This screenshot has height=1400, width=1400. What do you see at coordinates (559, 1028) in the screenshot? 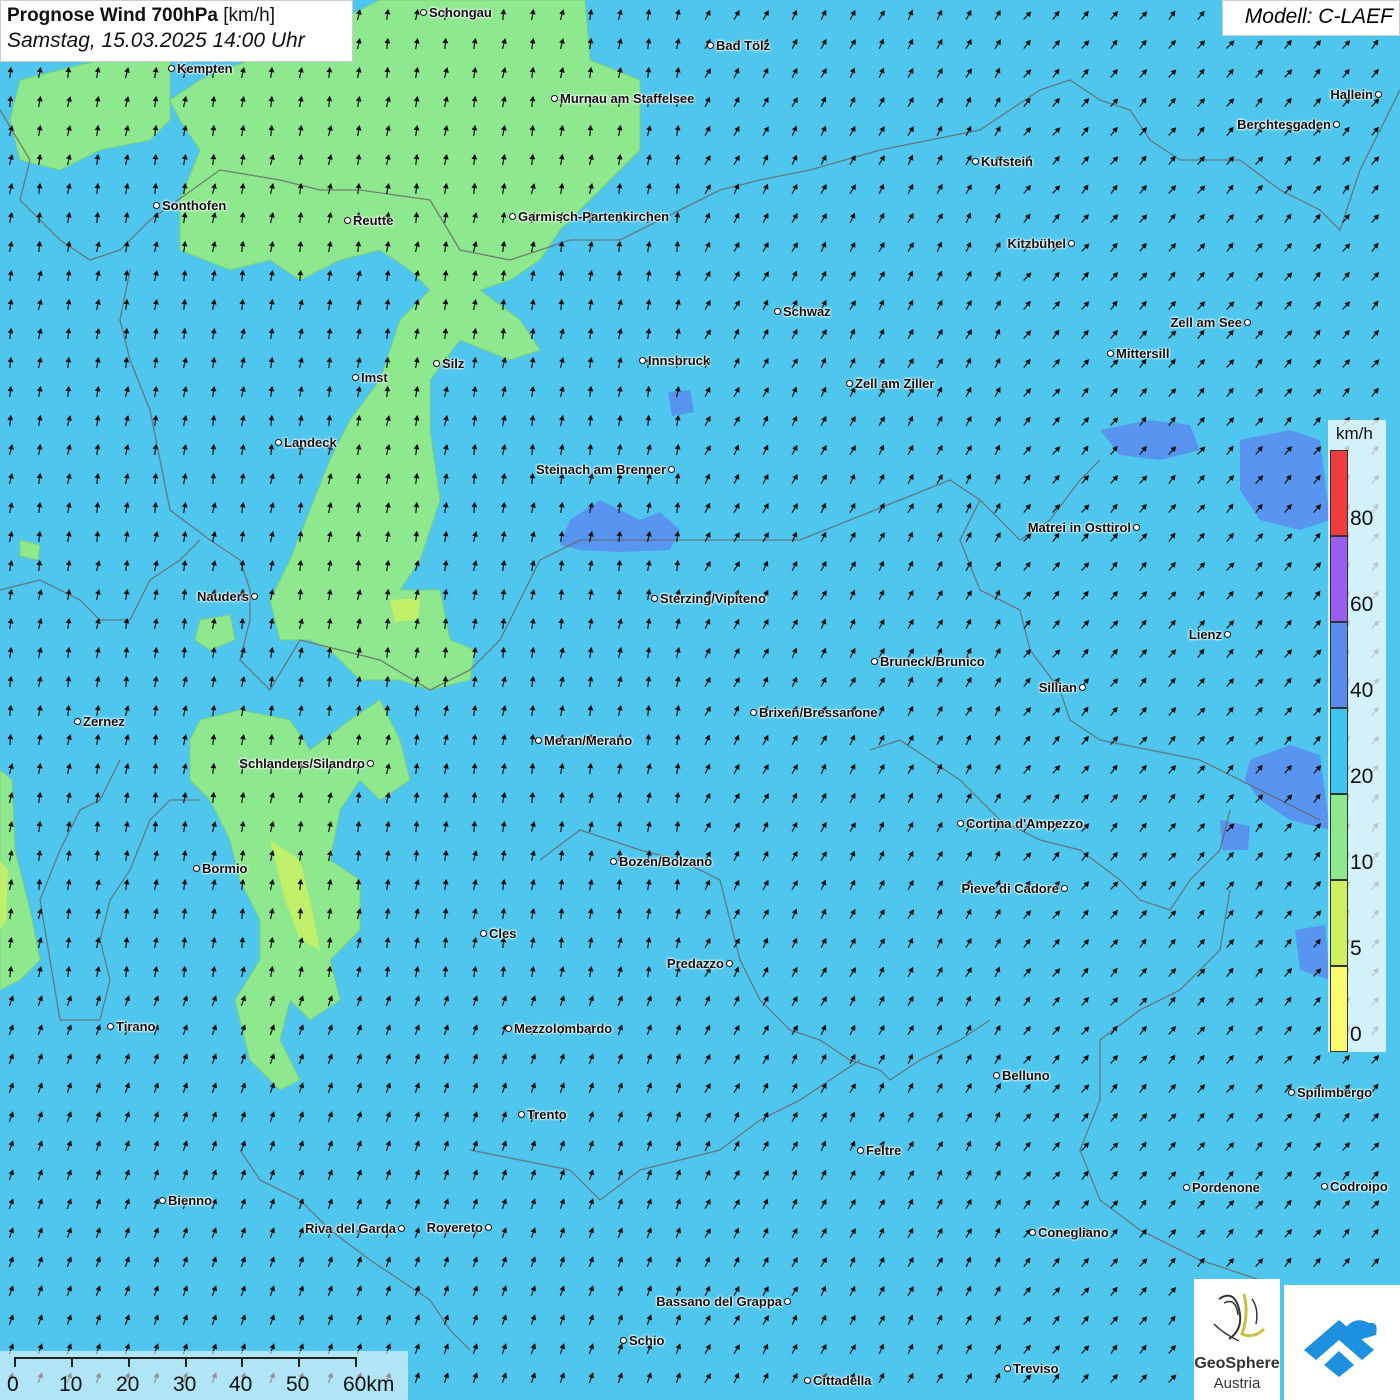
I see `city-marker: Mezzolombardo` at bounding box center [559, 1028].